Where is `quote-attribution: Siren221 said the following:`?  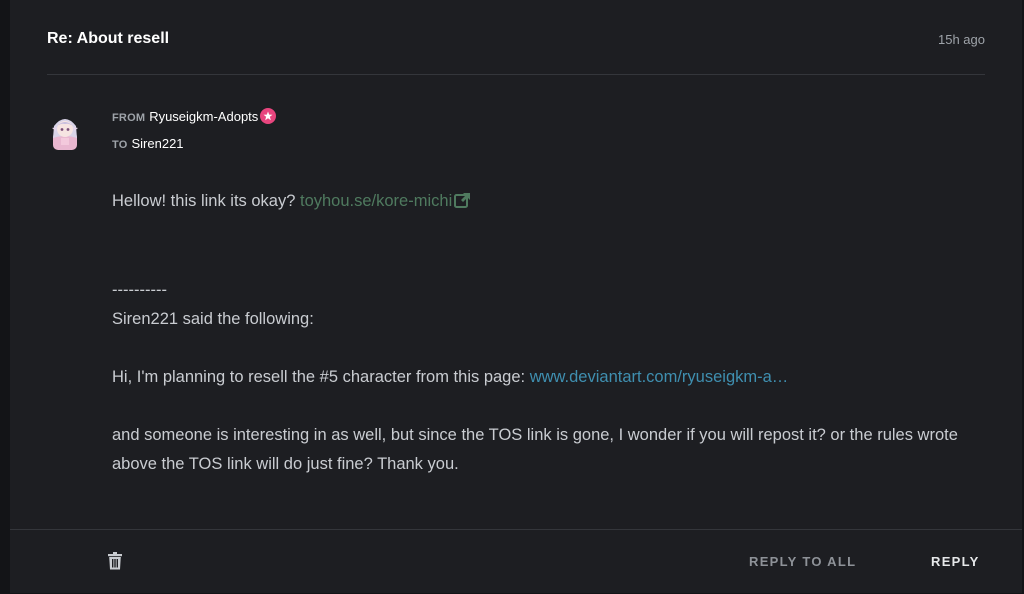 quote-attribution: Siren221 said the following: is located at coordinates (213, 319).